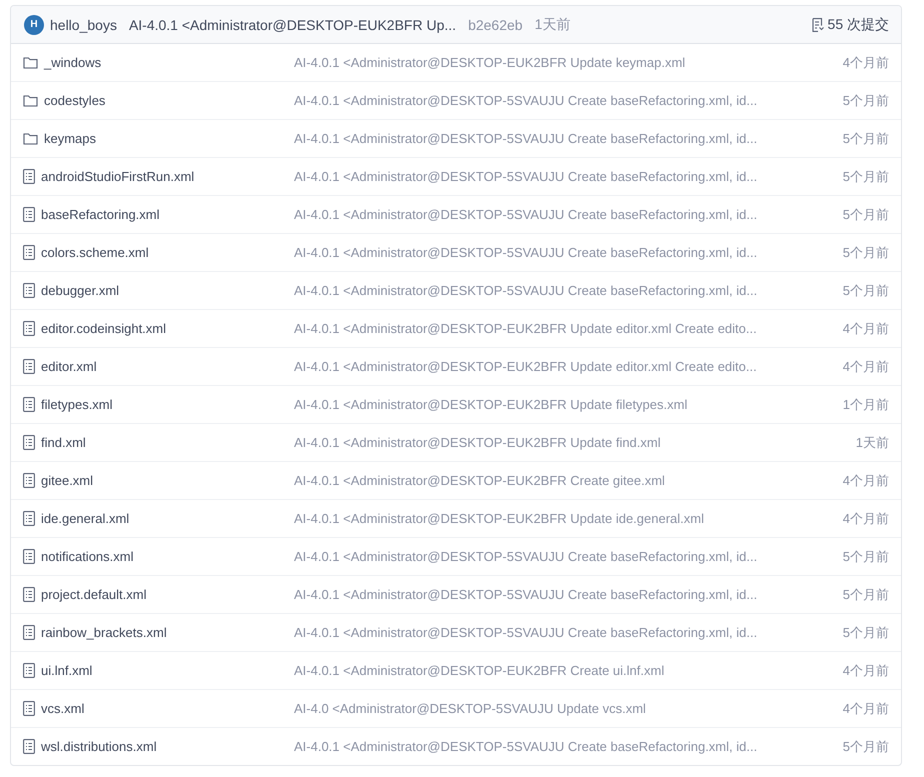 The image size is (924, 777). What do you see at coordinates (75, 100) in the screenshot?
I see `file-name-link: codestyles` at bounding box center [75, 100].